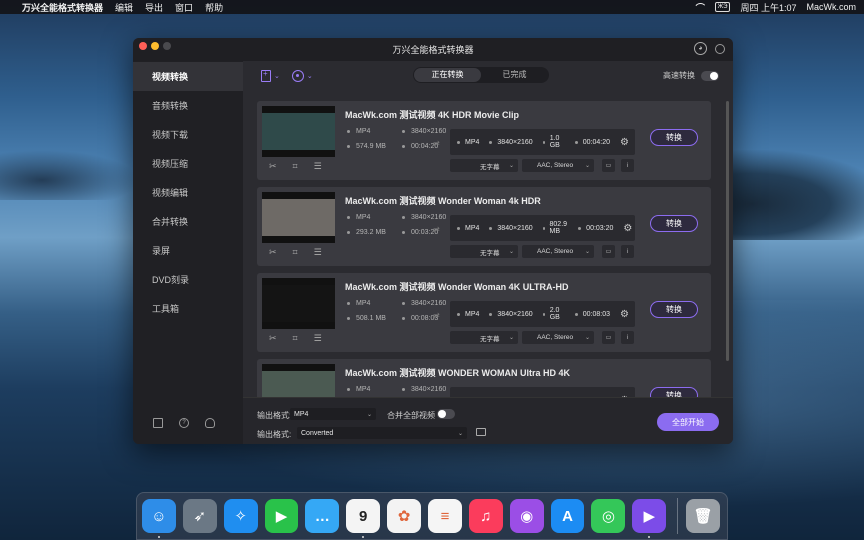 Image resolution: width=864 pixels, height=540 pixels. What do you see at coordinates (542, 392) in the screenshot?
I see `output-settings-box: ⚙` at bounding box center [542, 392].